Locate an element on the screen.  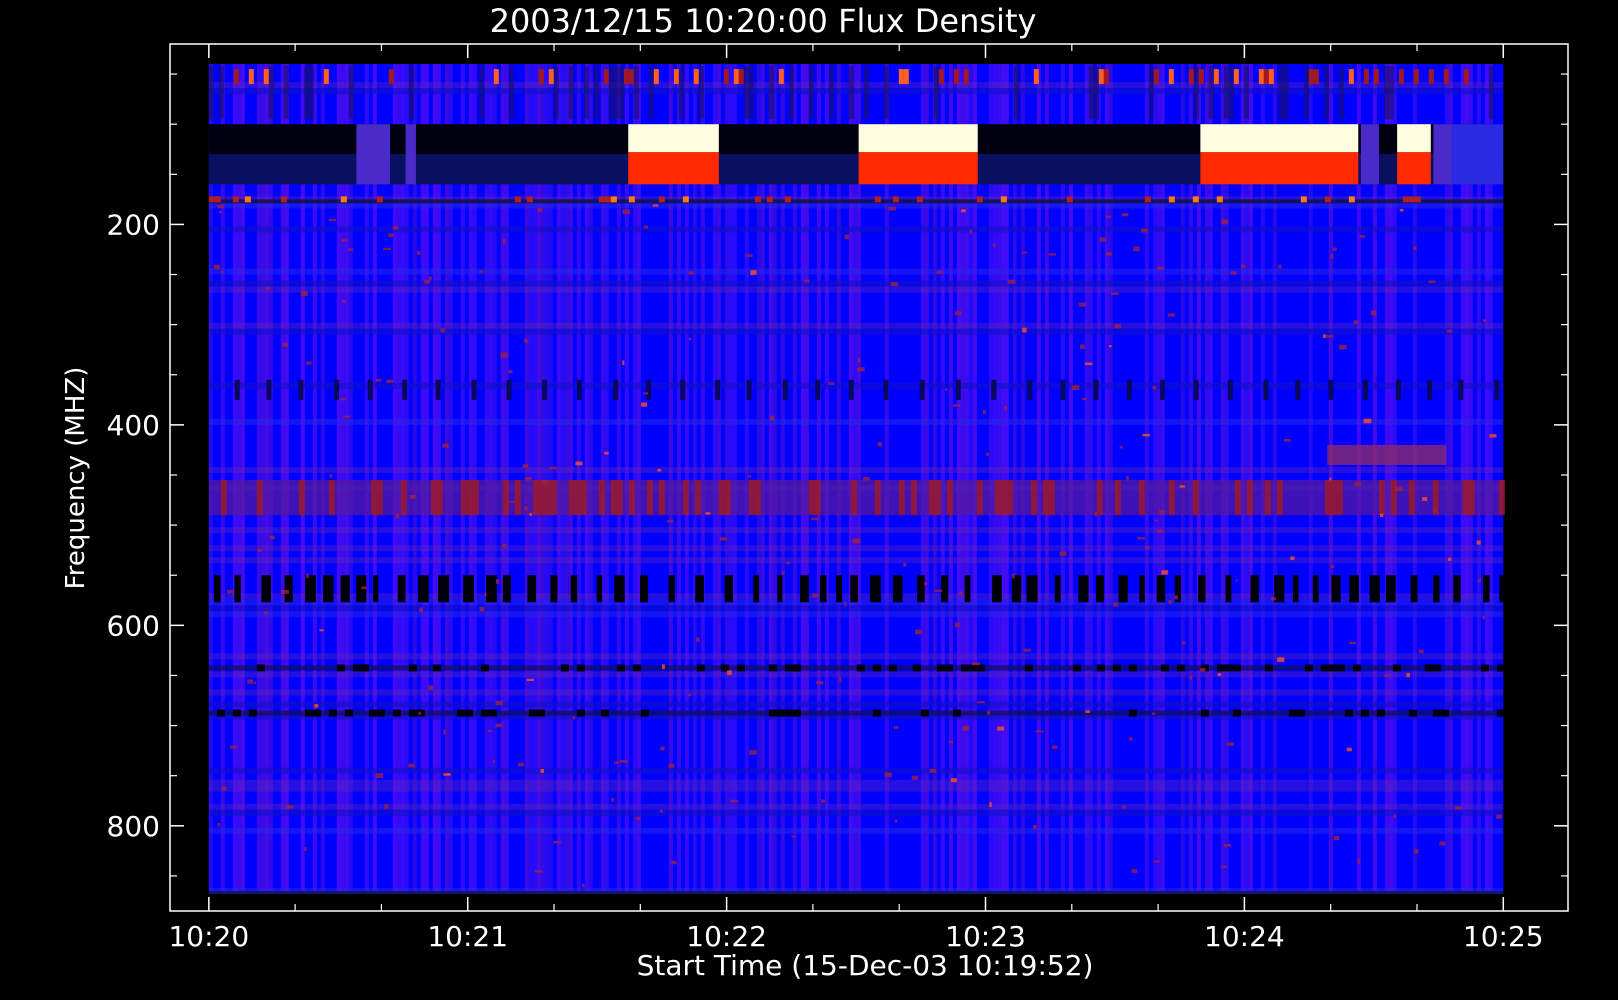
burst-red is located at coordinates (918, 168).